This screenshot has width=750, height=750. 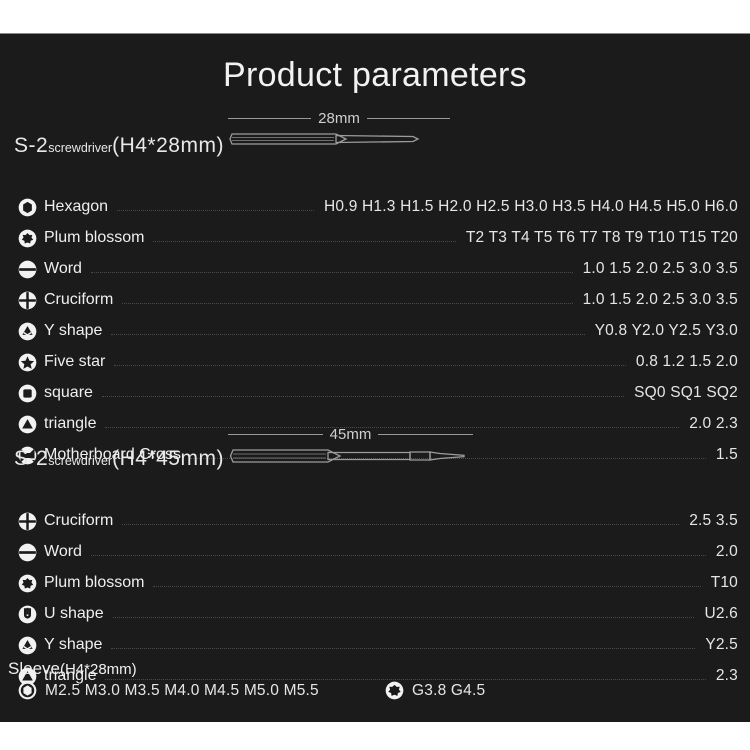 What do you see at coordinates (27, 362) in the screenshot?
I see `five-star-icon` at bounding box center [27, 362].